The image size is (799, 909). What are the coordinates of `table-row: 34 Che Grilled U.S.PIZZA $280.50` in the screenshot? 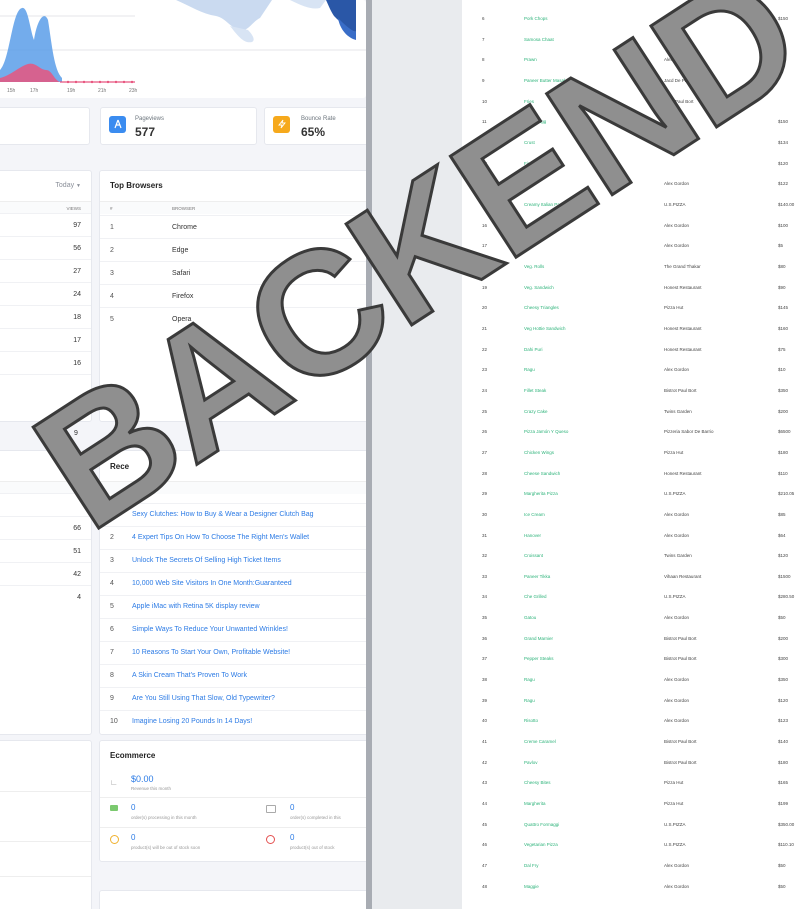 It's located at (630, 596).